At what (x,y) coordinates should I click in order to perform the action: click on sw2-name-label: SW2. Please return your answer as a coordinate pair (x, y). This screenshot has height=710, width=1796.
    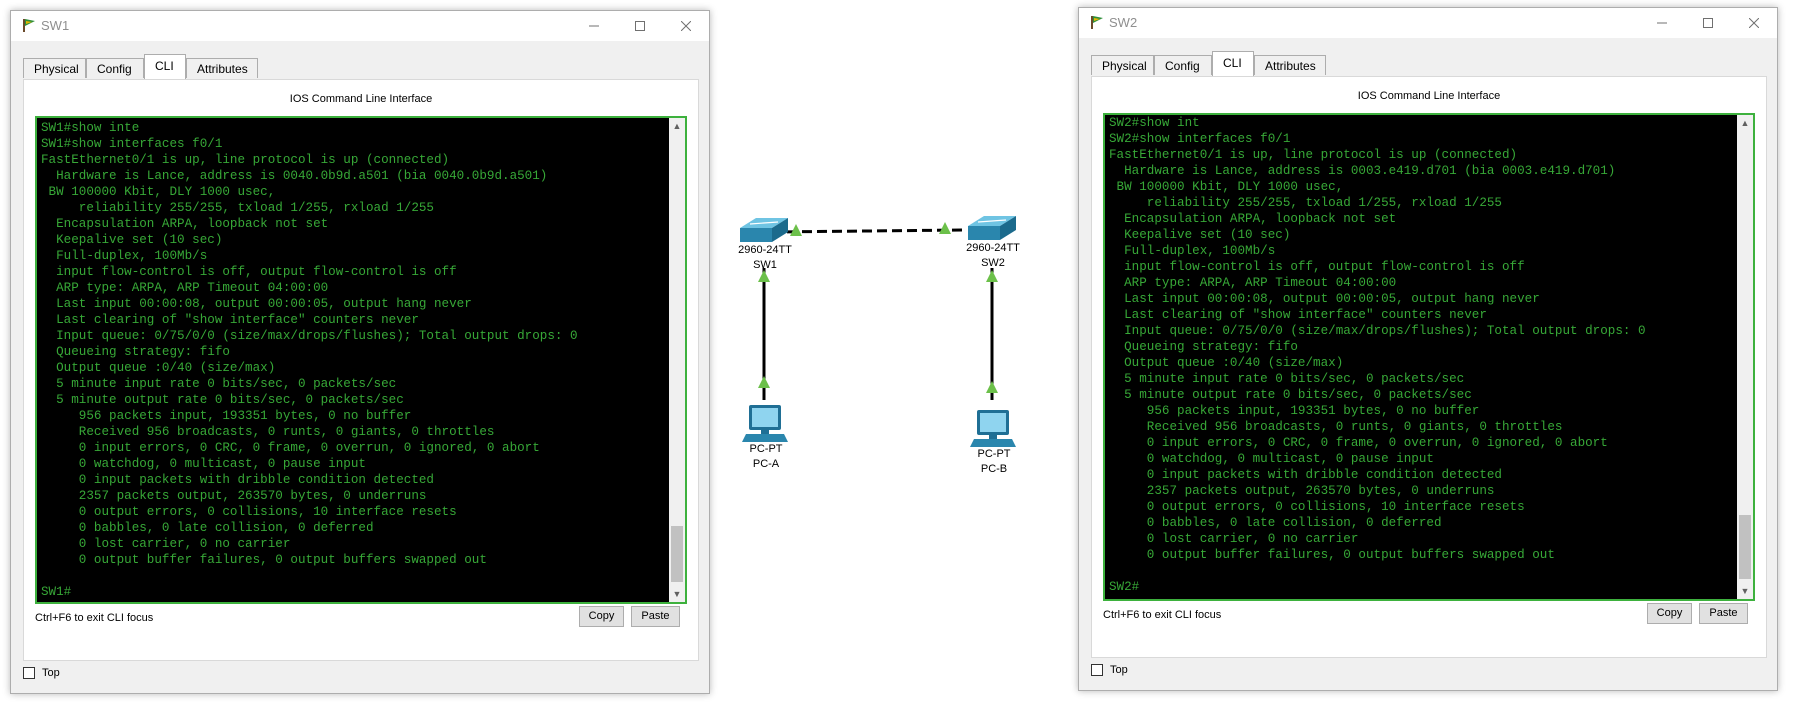
    Looking at the image, I should click on (993, 263).